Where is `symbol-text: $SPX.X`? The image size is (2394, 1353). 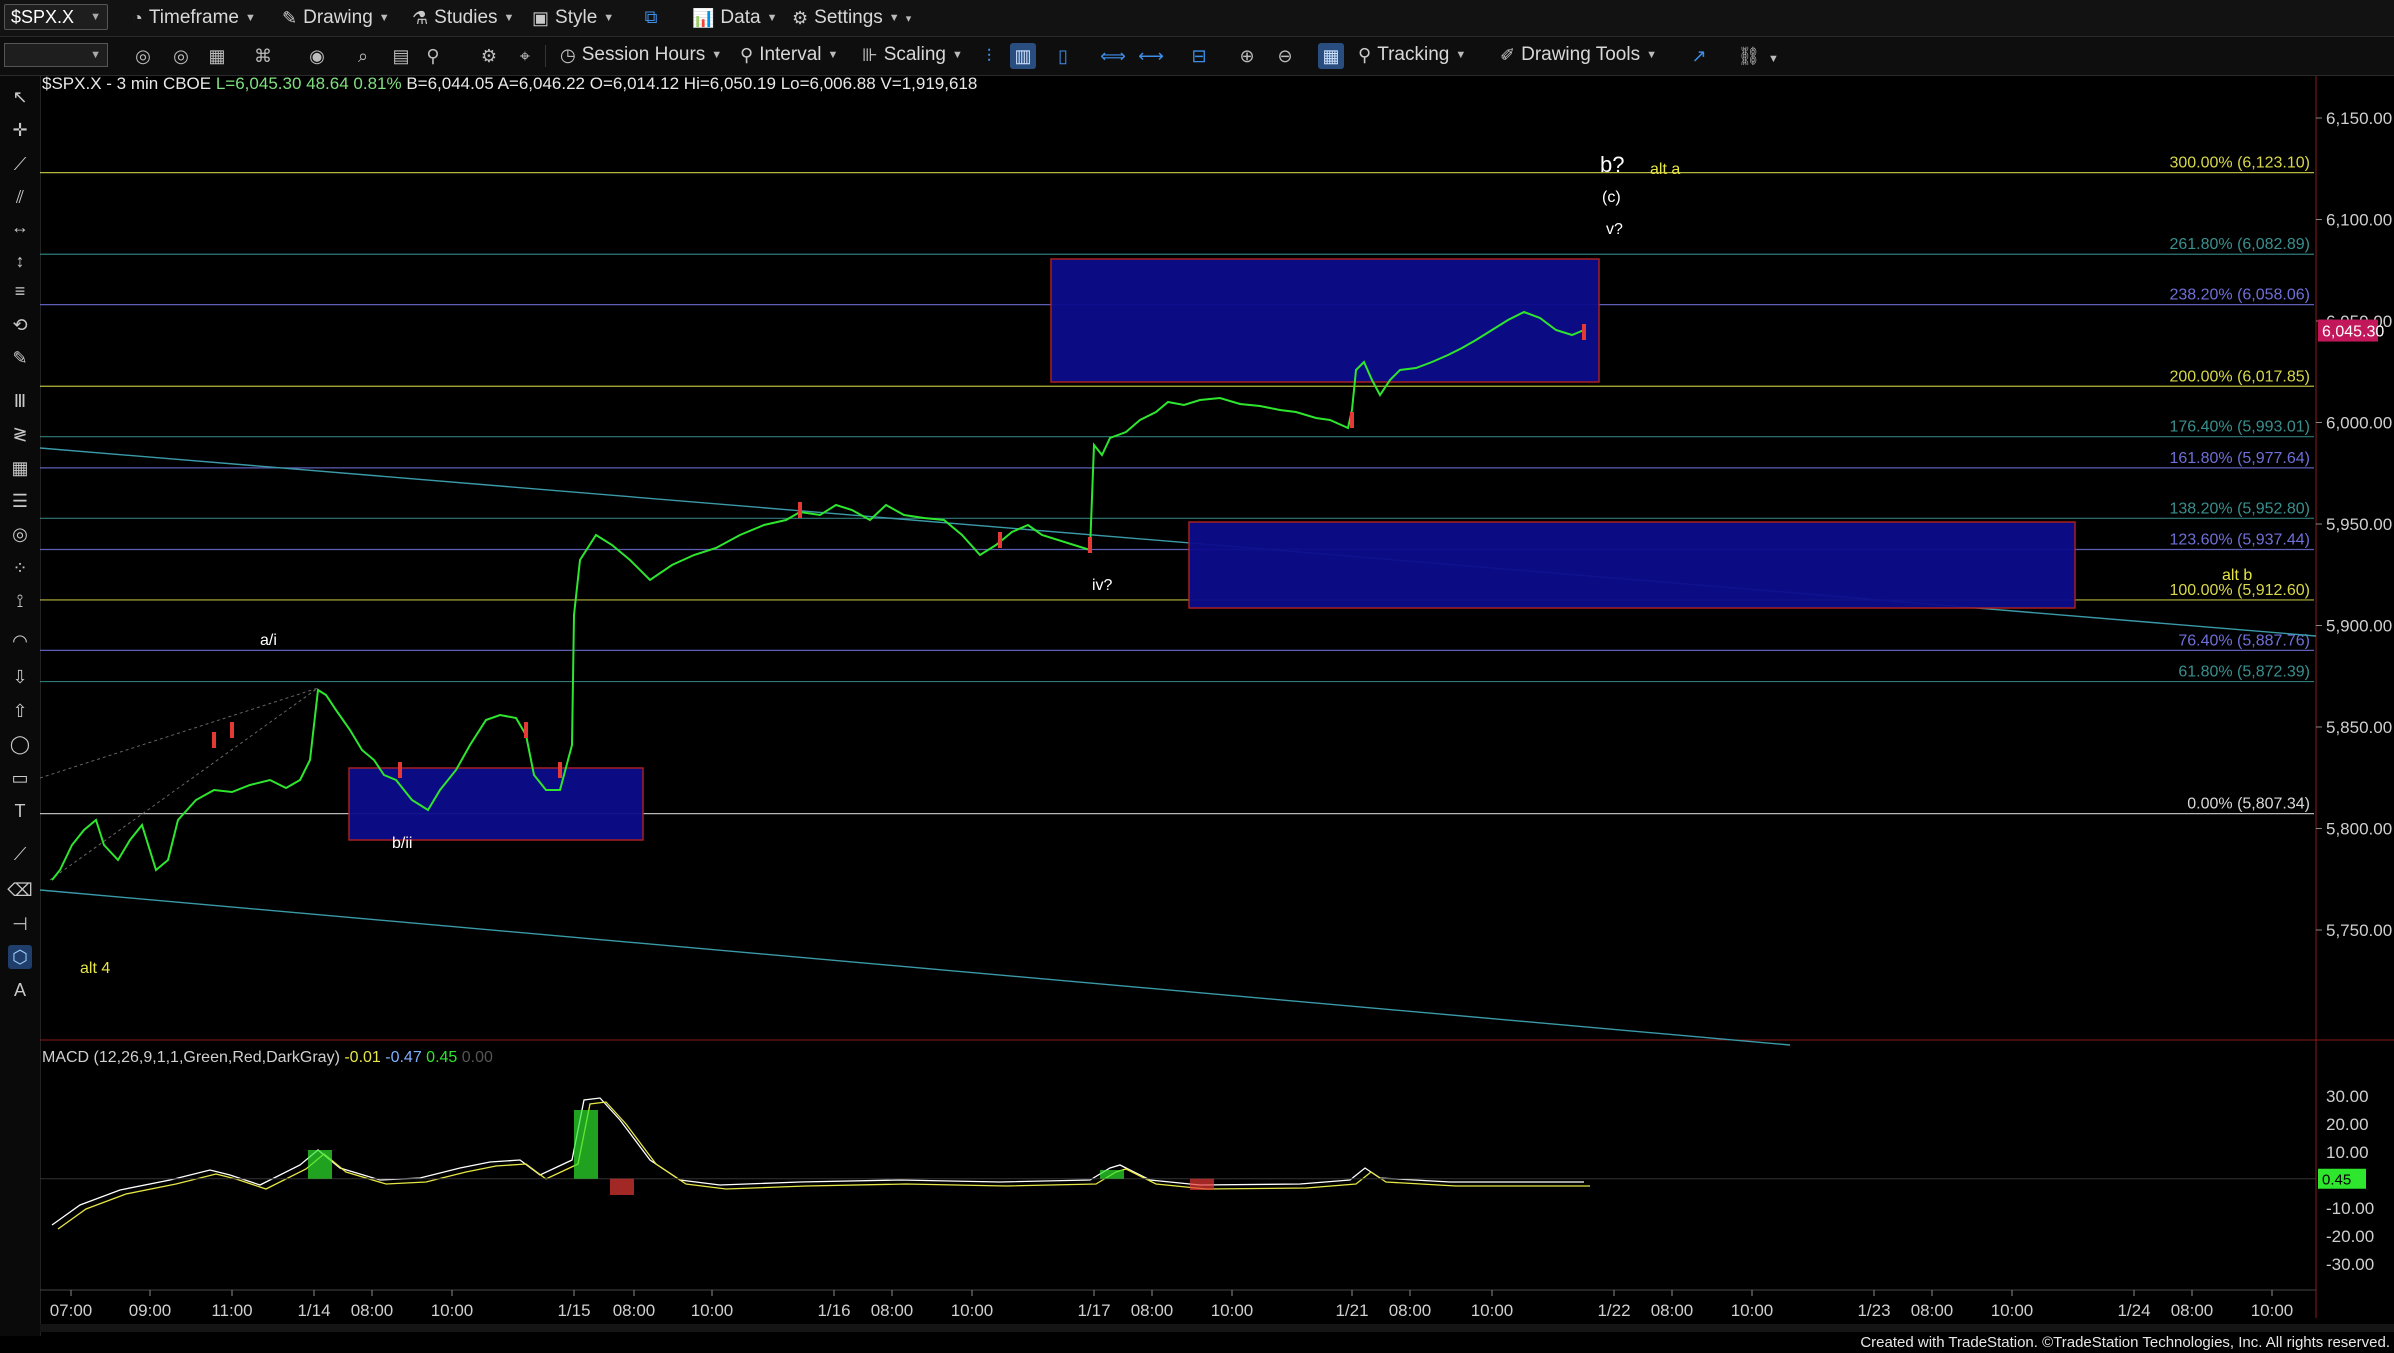 symbol-text: $SPX.X is located at coordinates (43, 16).